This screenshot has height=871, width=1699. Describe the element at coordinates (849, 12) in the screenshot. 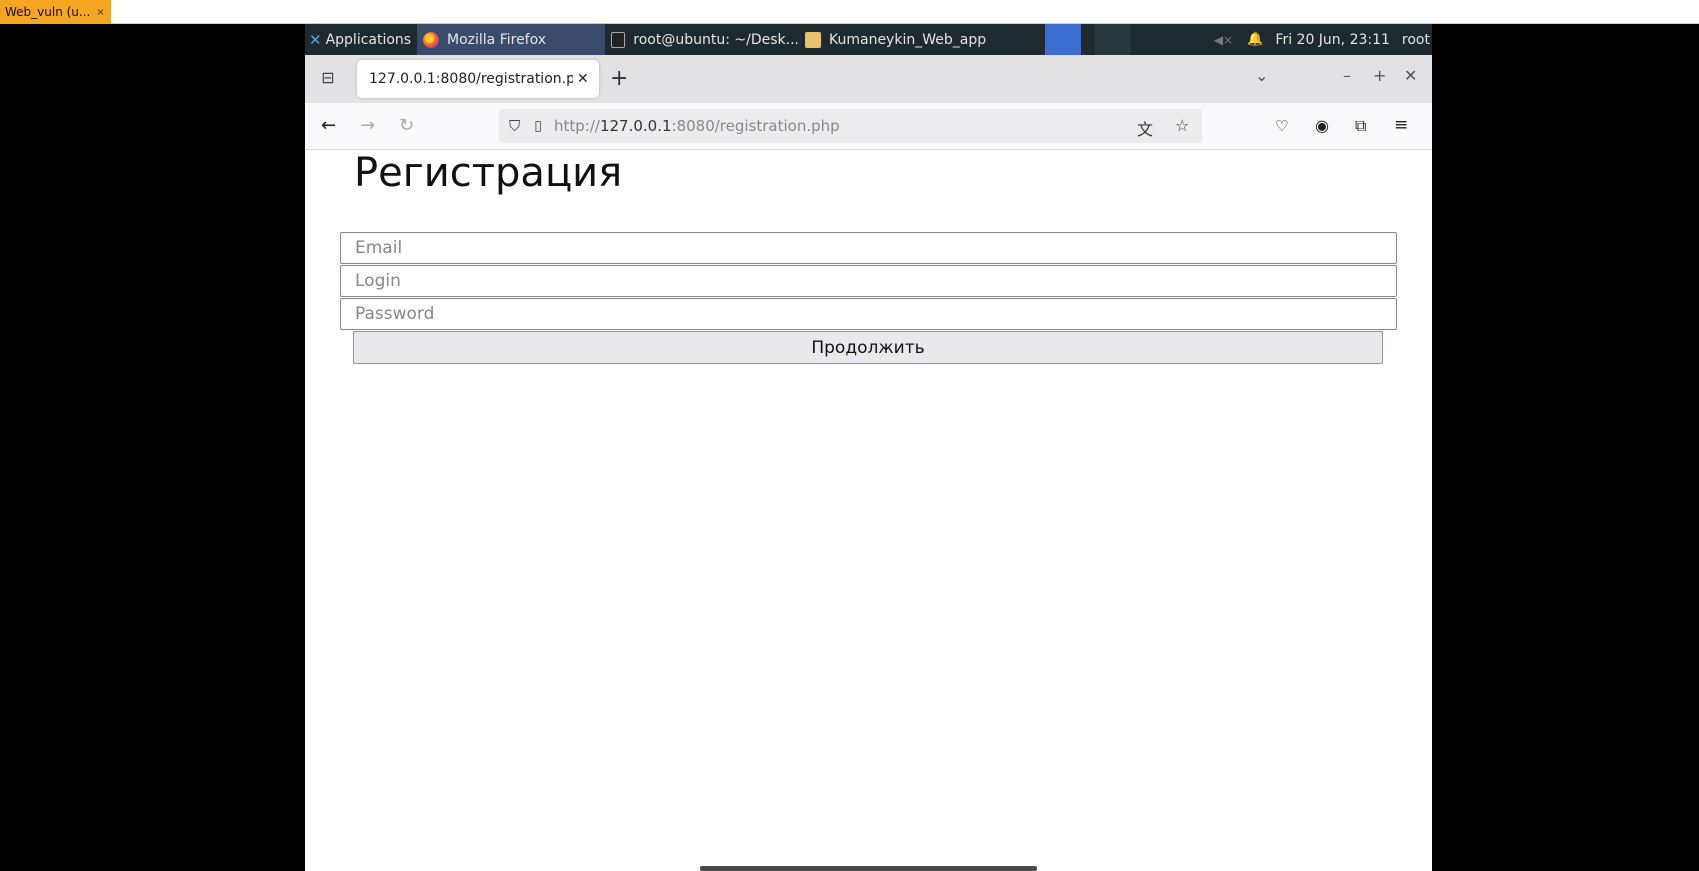

I see `host-tab-strip: Web_vuln (u... ×` at that location.